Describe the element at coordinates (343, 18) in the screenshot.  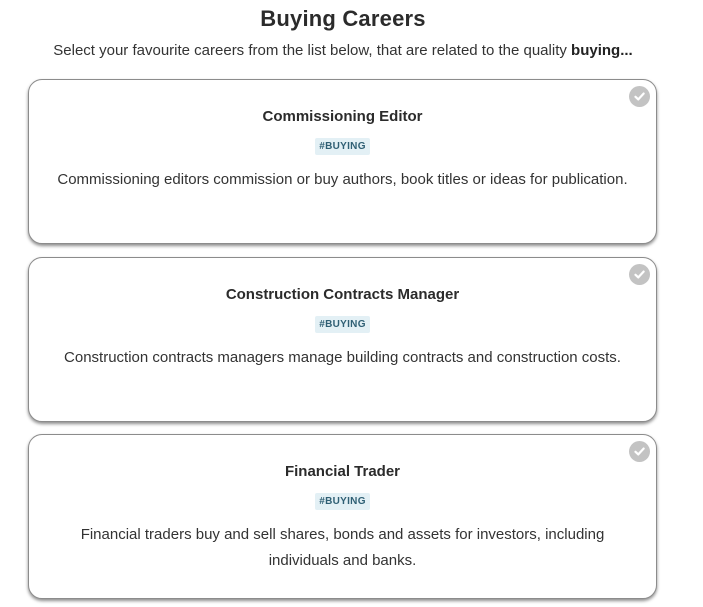
I see `page-title: Buying Careers` at that location.